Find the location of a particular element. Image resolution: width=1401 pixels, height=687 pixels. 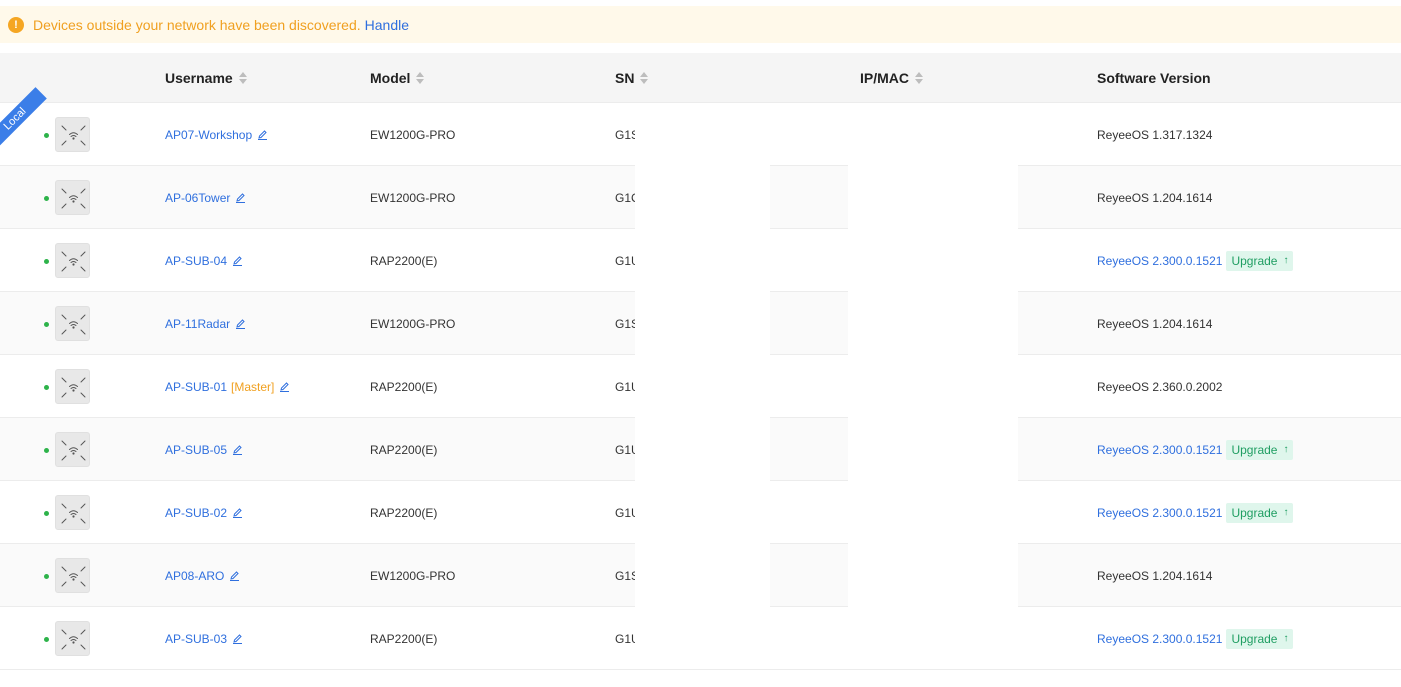

handle-link: Handle is located at coordinates (387, 25).